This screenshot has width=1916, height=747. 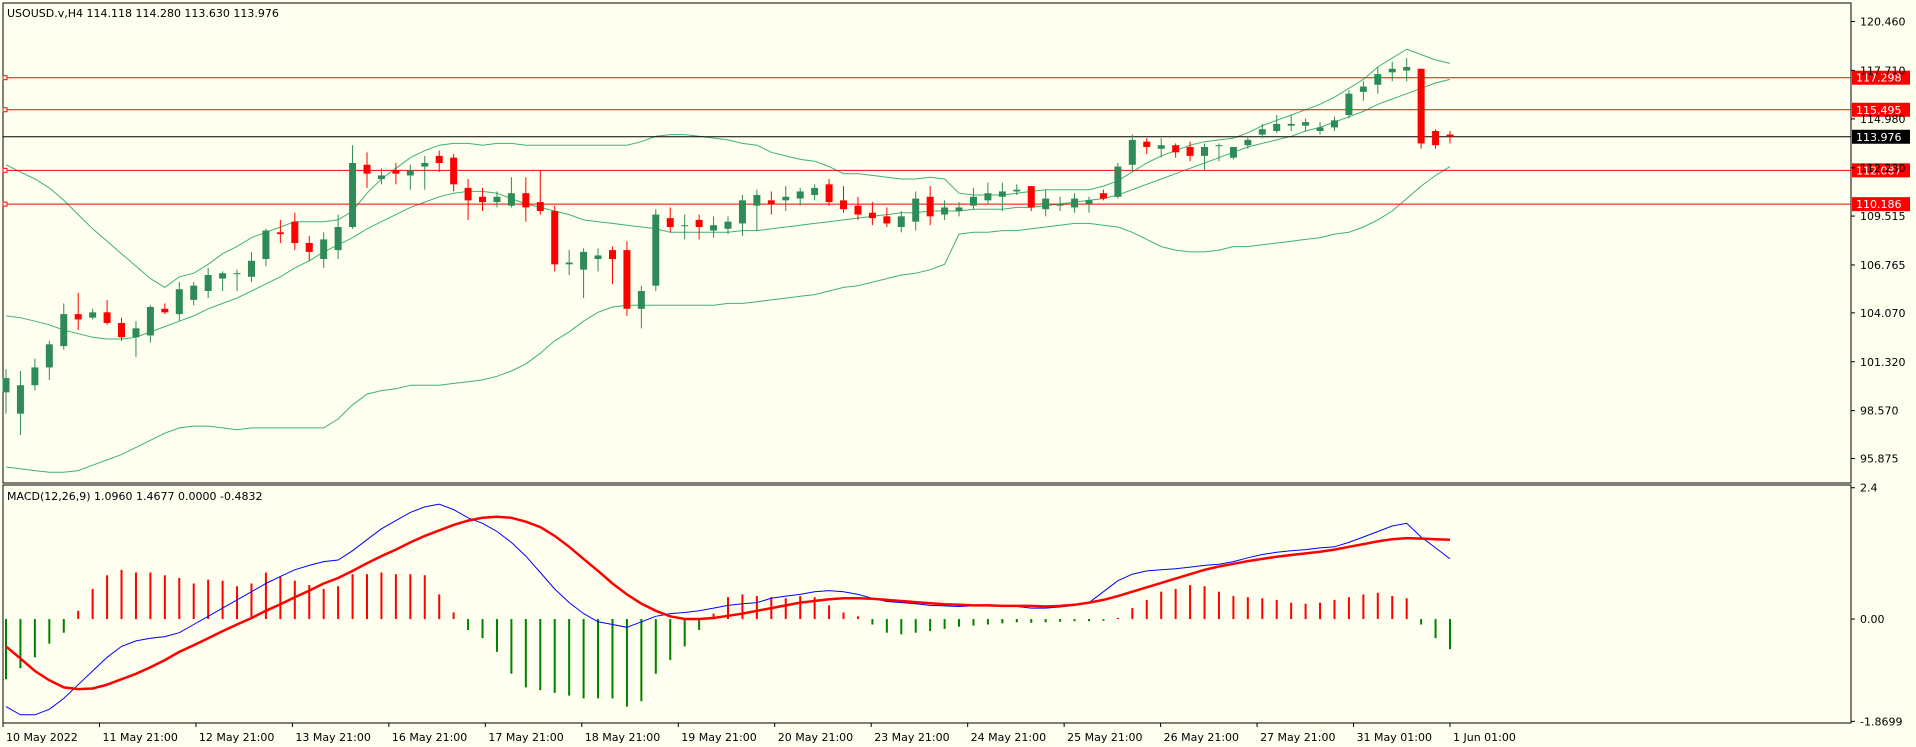 I want to click on time-axis-label: 26 May 21:00, so click(x=1201, y=737).